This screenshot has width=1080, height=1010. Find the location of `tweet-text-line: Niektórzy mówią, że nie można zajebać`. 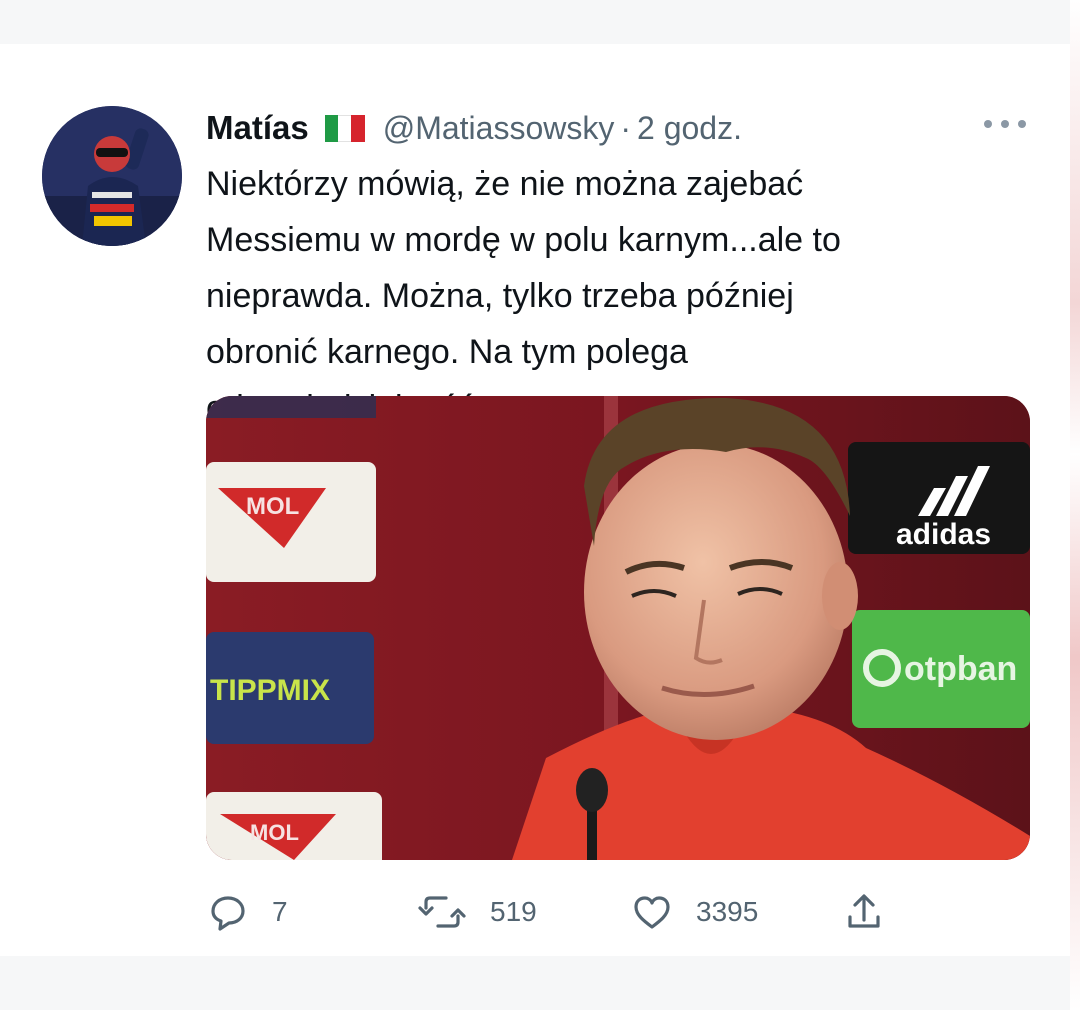

tweet-text-line: Niektórzy mówią, że nie można zajebać is located at coordinates (505, 184).